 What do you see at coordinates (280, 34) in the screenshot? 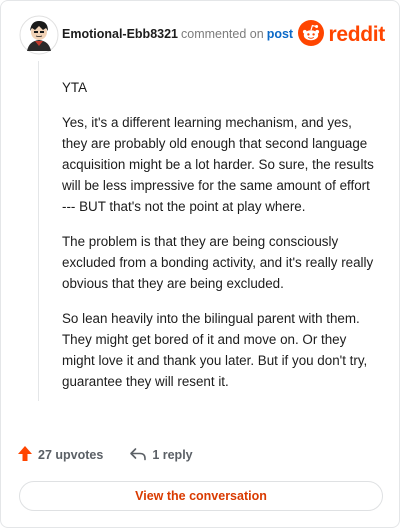
I see `post-link: post` at bounding box center [280, 34].